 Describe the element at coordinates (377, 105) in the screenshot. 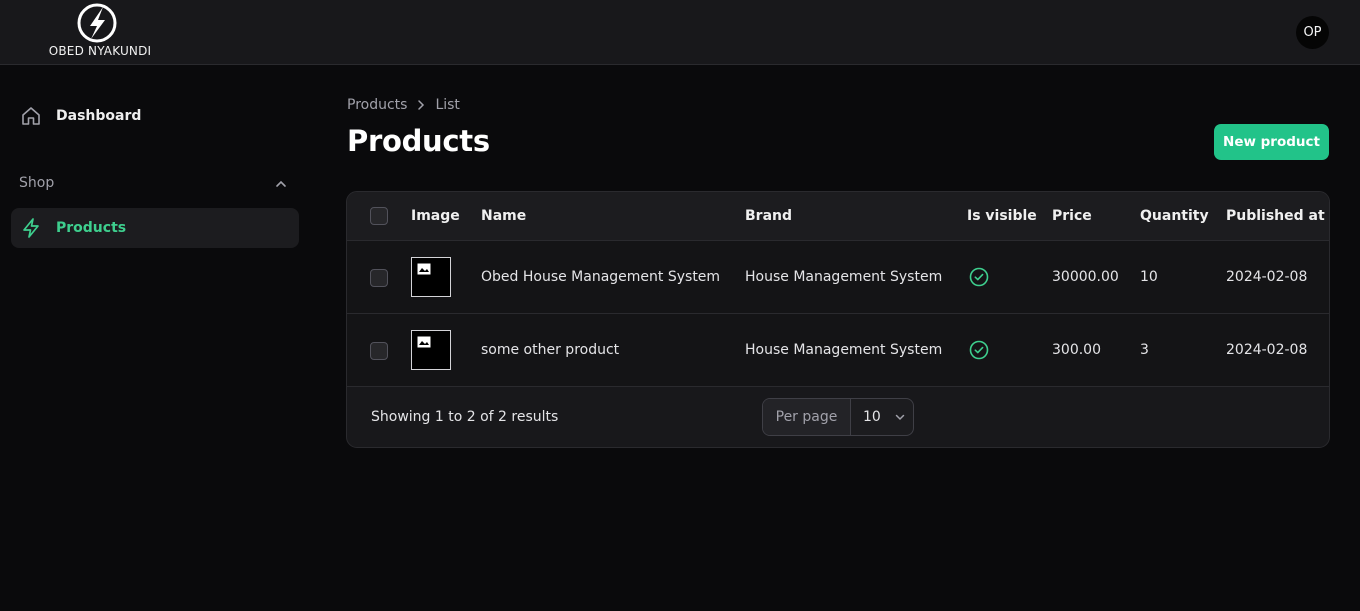

I see `breadcrumb-item-products: Products` at that location.